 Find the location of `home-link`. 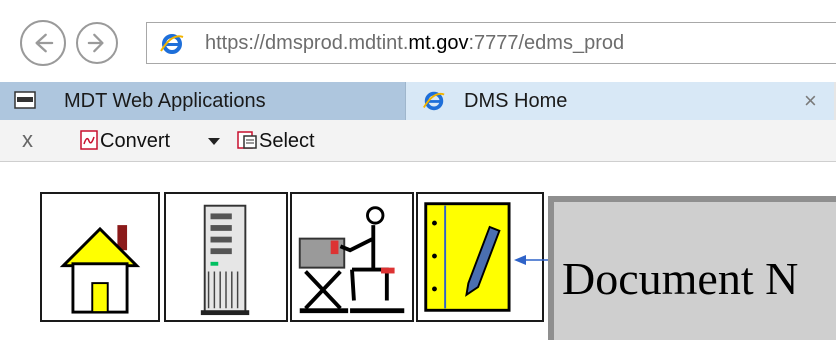

home-link is located at coordinates (100, 257).